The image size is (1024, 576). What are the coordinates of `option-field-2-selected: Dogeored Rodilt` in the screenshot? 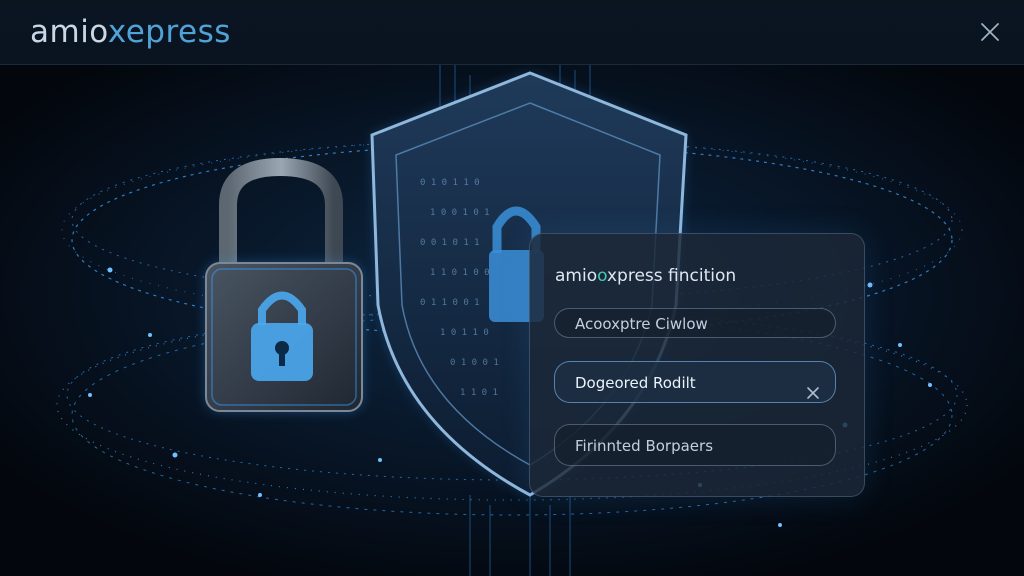 It's located at (695, 382).